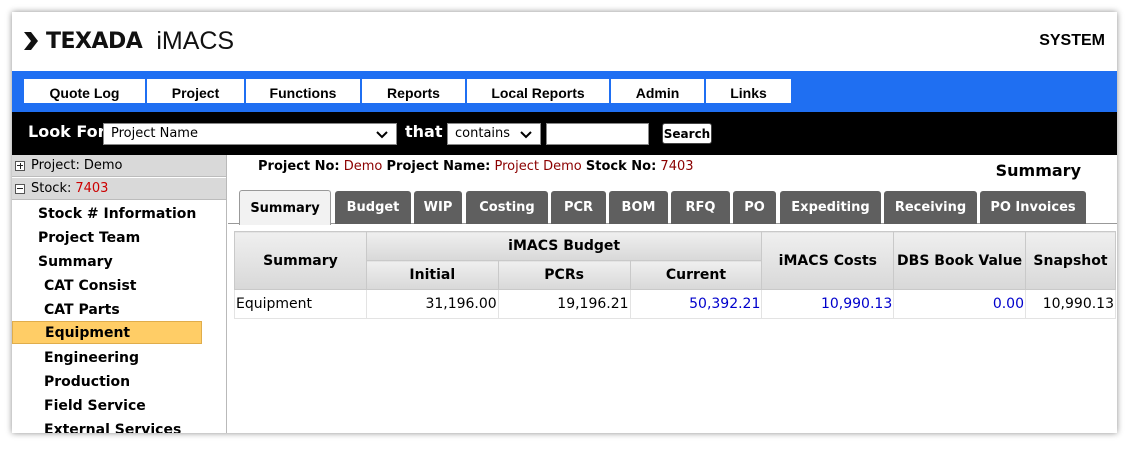 This screenshot has width=1138, height=454. What do you see at coordinates (67, 131) in the screenshot?
I see `look-for-label: Look For` at bounding box center [67, 131].